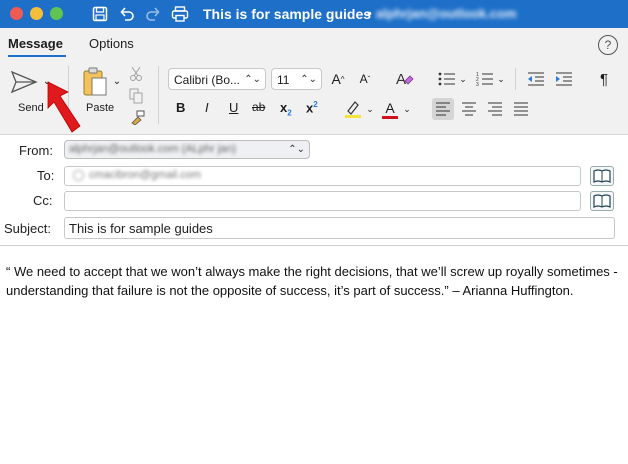  Describe the element at coordinates (127, 14) in the screenshot. I see `undo-icon` at that location.